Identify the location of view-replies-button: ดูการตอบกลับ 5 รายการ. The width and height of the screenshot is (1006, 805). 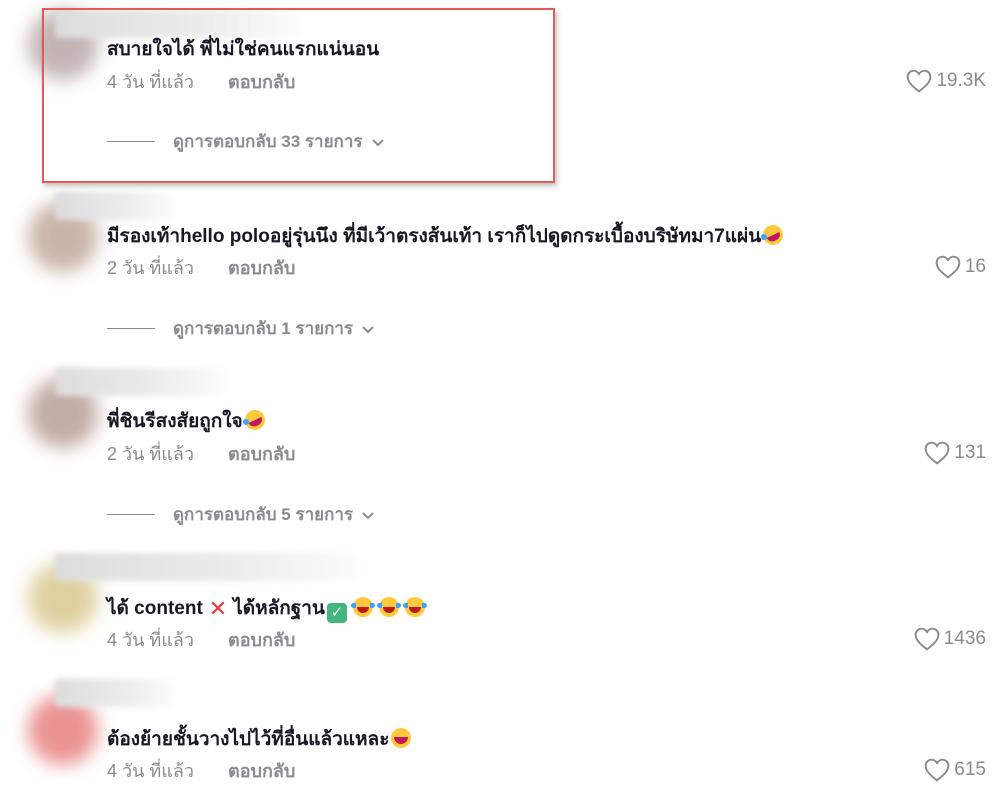
(241, 514).